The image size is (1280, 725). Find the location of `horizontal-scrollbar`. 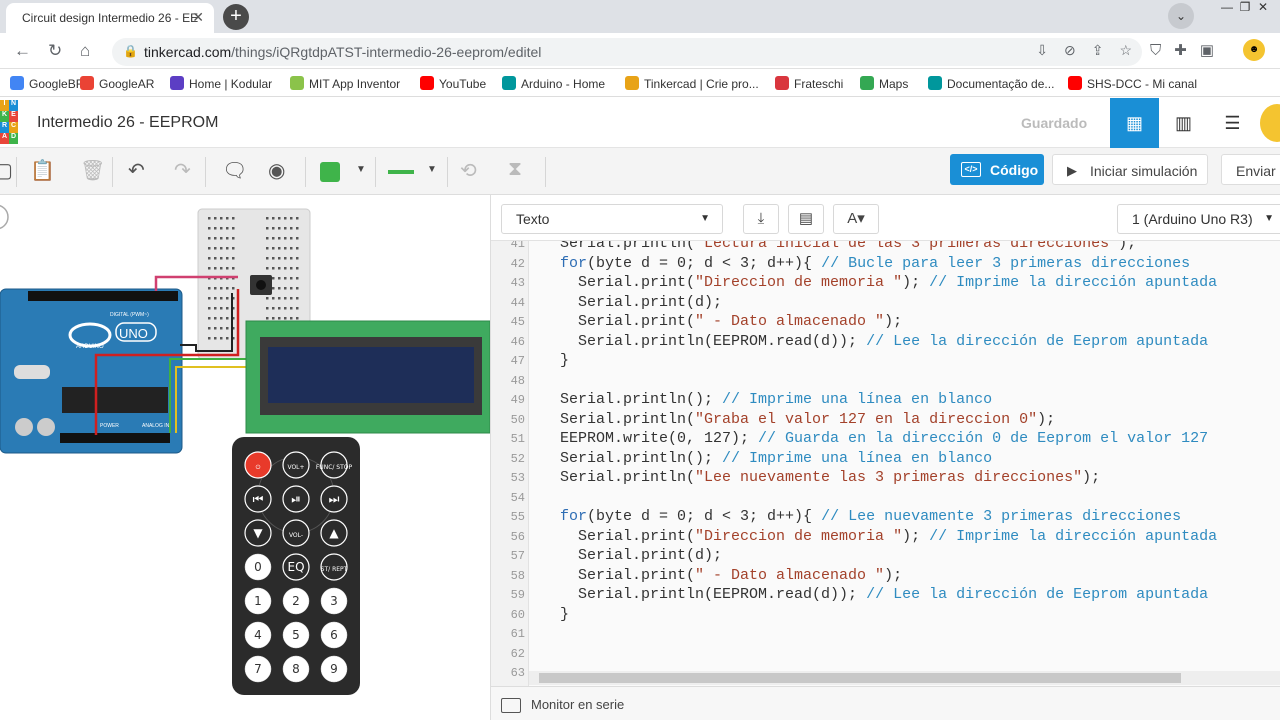

horizontal-scrollbar is located at coordinates (904, 678).